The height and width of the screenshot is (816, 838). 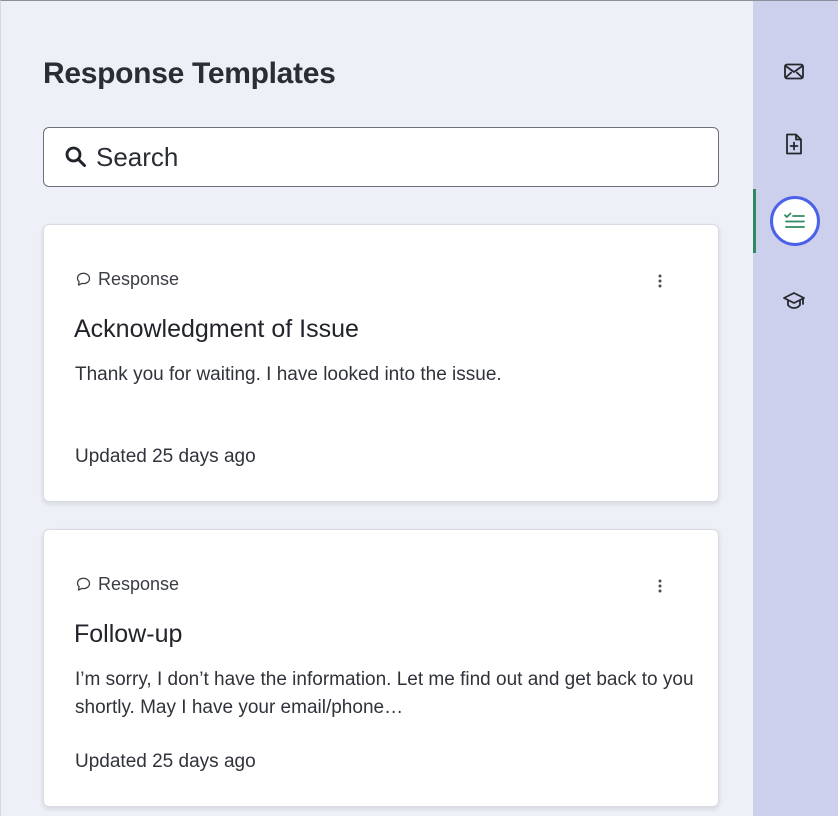 I want to click on checklist-icon, so click(x=795, y=221).